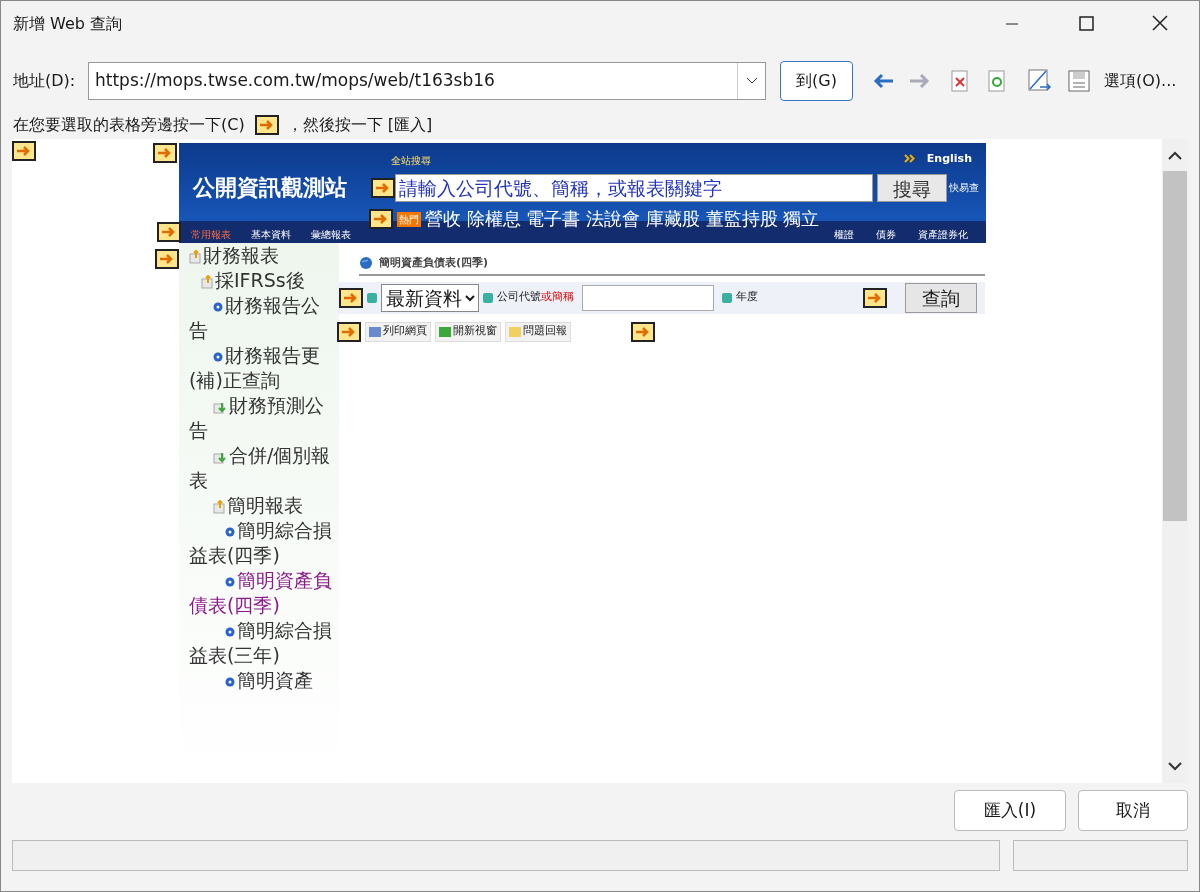 Image resolution: width=1200 pixels, height=892 pixels. Describe the element at coordinates (262, 505) in the screenshot. I see `tree-item-link: 簡明報表` at that location.